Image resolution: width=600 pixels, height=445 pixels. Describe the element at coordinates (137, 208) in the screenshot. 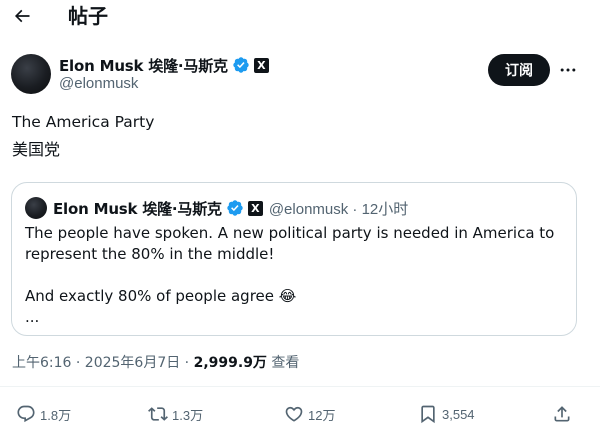

I see `quote-author-name: Elon Musk 埃隆·马斯克` at that location.